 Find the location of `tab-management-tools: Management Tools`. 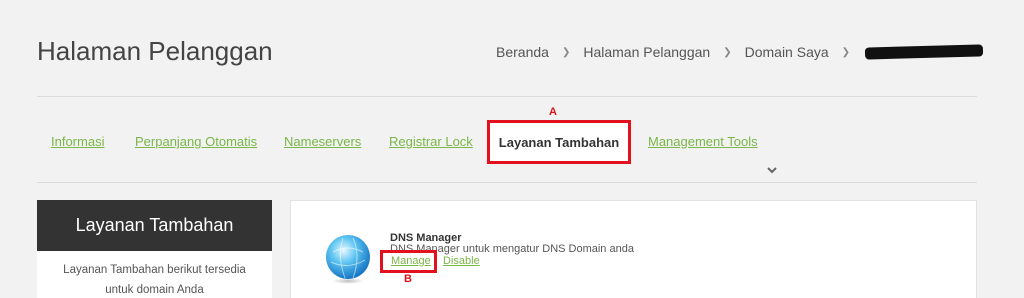

tab-management-tools: Management Tools is located at coordinates (703, 141).